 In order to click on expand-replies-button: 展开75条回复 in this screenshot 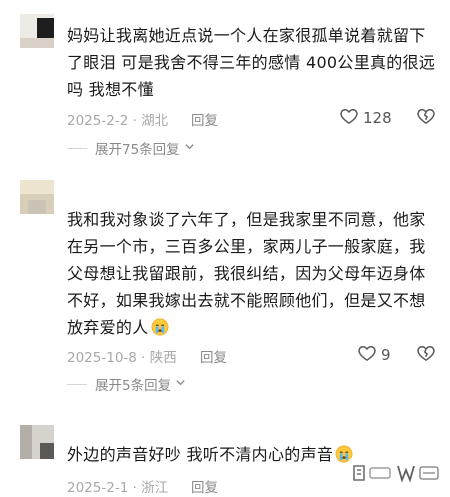, I will do `click(131, 148)`.